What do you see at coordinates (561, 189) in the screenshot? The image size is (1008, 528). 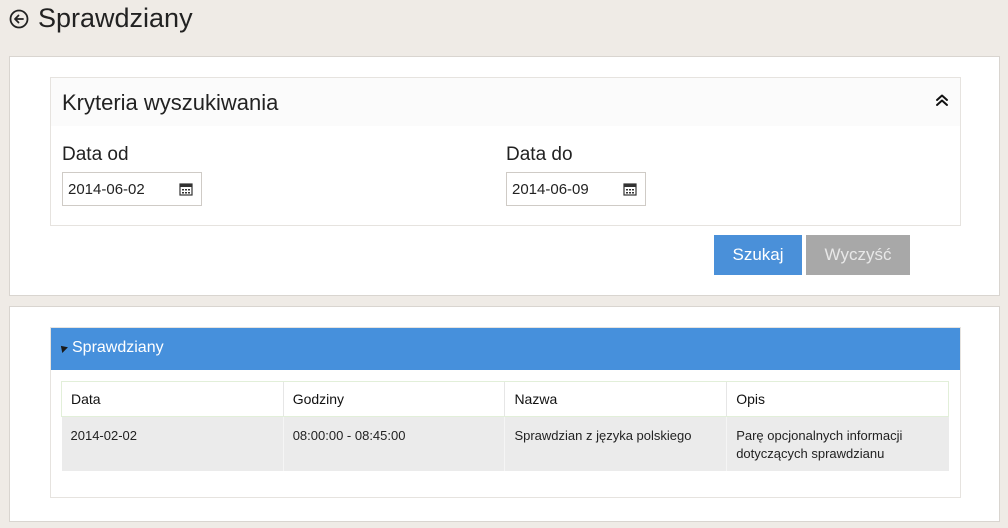 I see `date-to-input` at bounding box center [561, 189].